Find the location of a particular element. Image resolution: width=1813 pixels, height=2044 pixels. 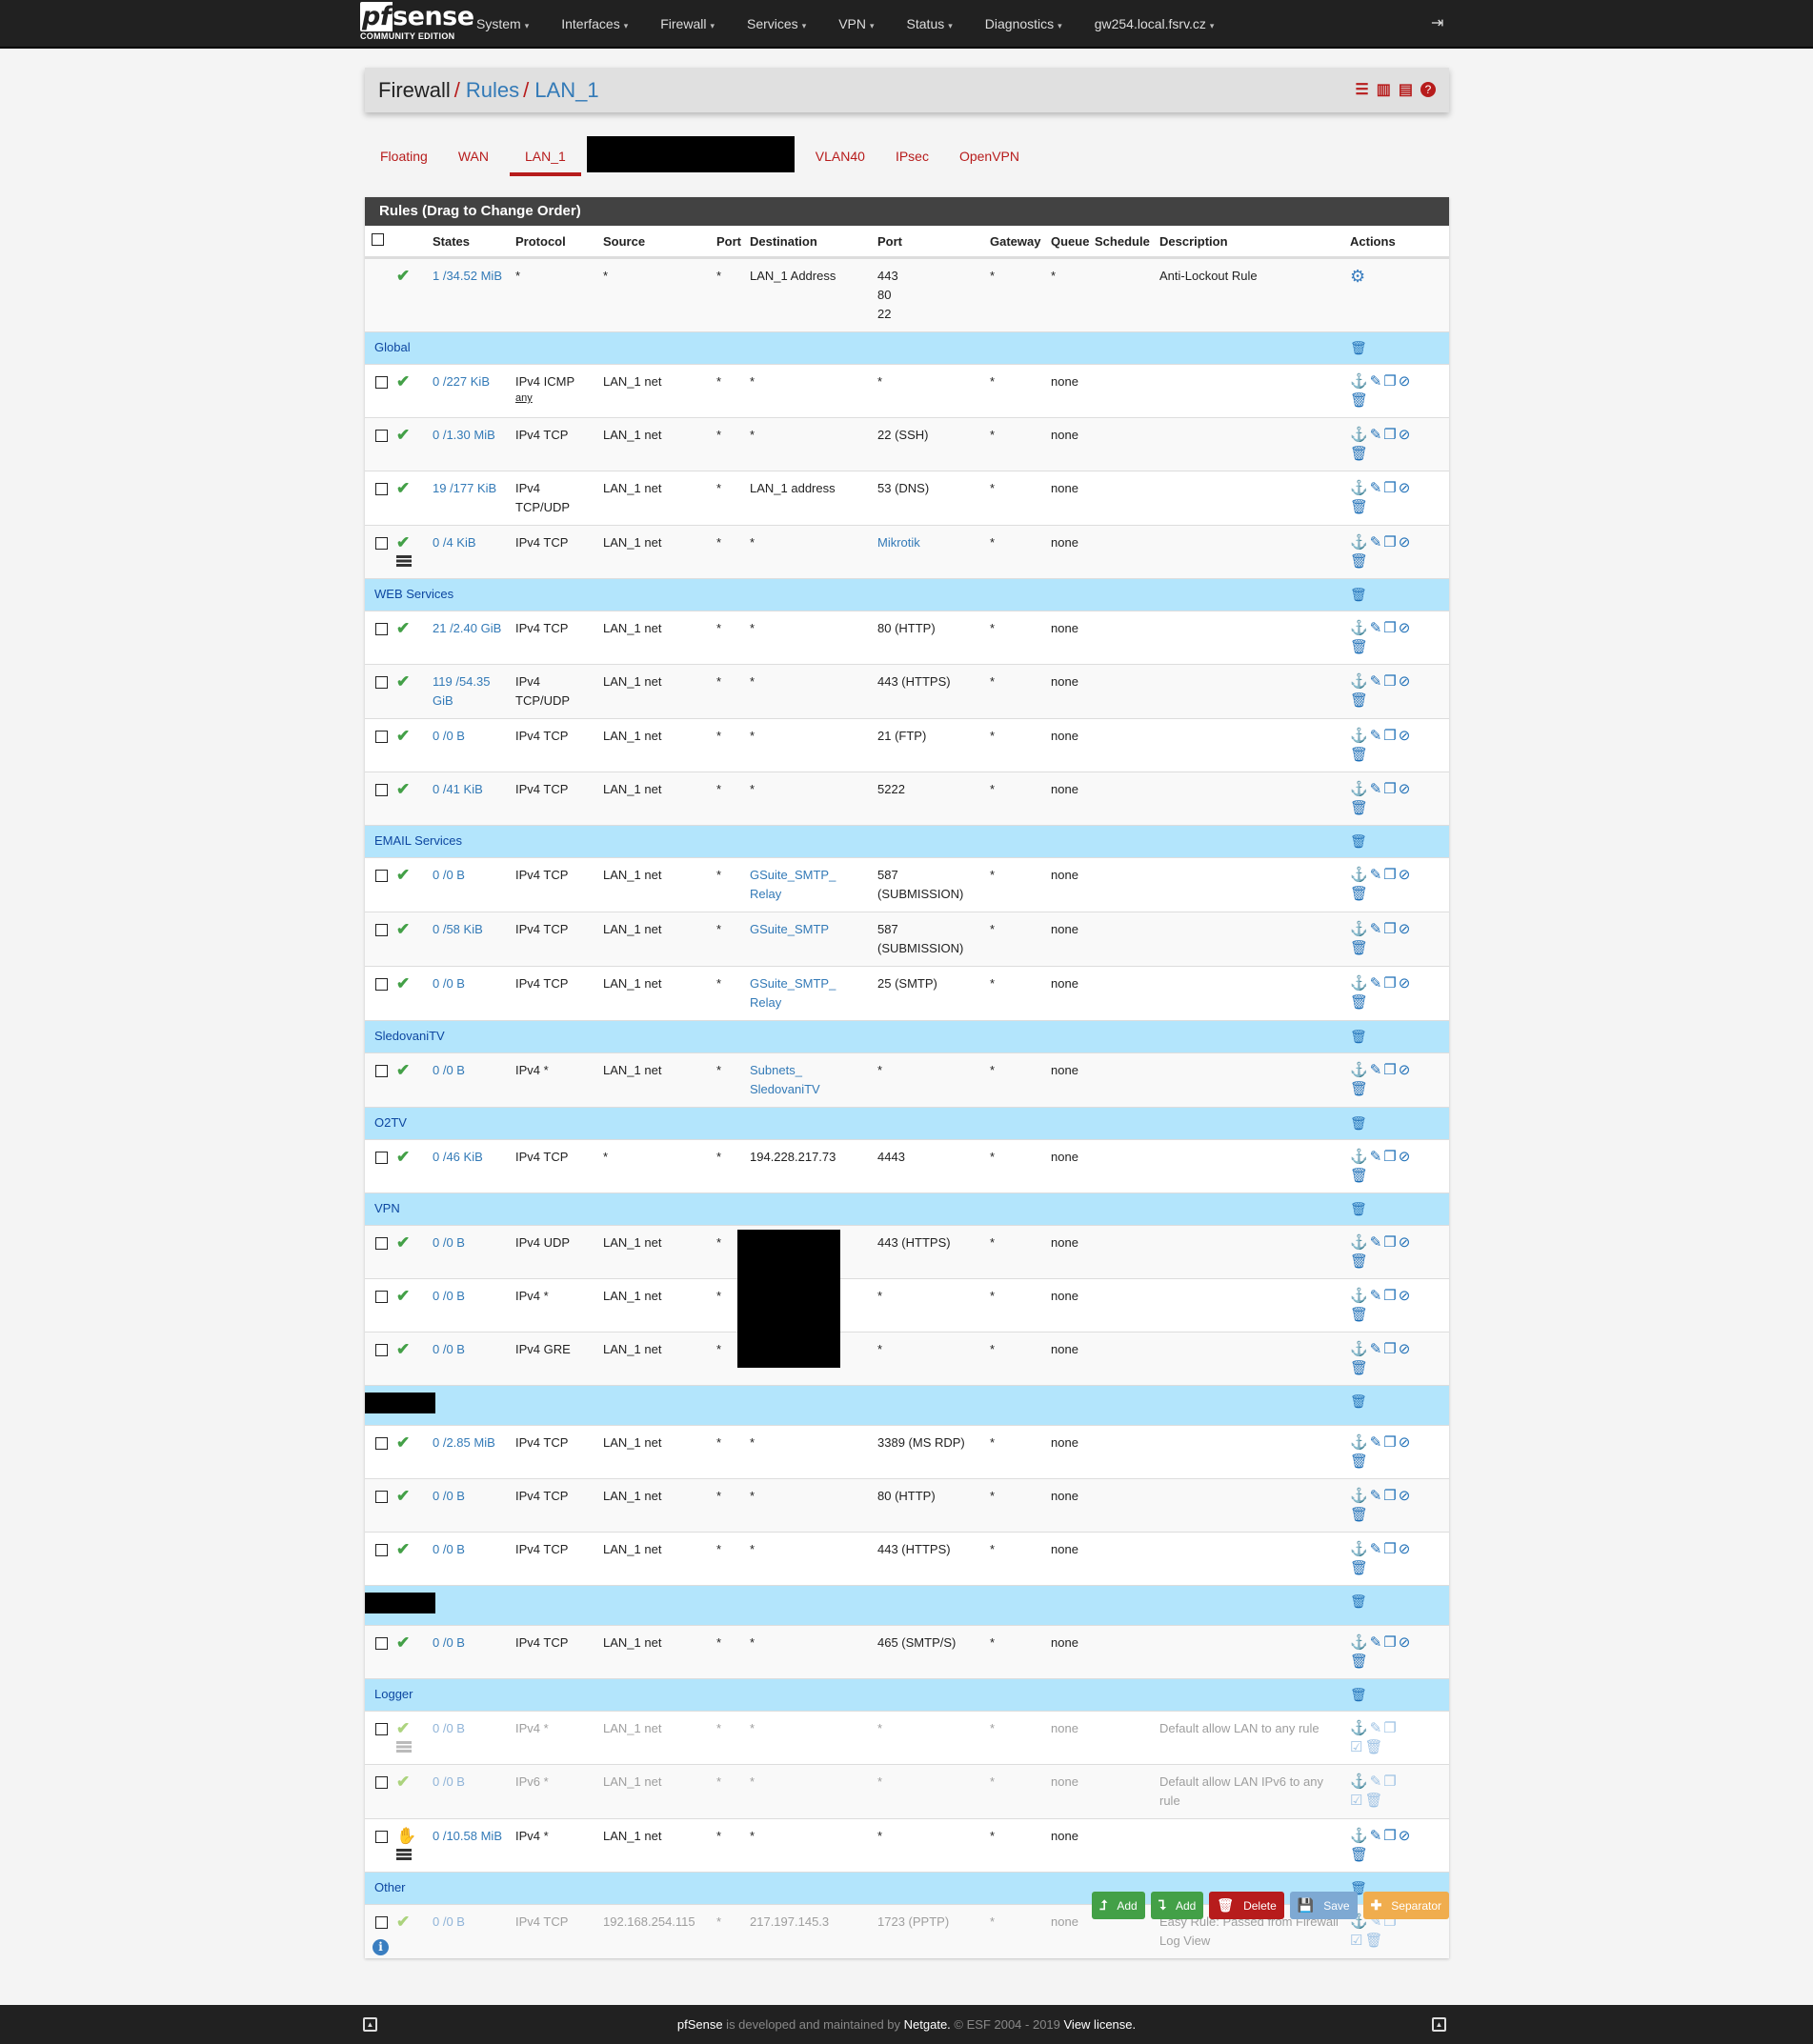

nav-menu-item: Services ▾ is located at coordinates (776, 23).